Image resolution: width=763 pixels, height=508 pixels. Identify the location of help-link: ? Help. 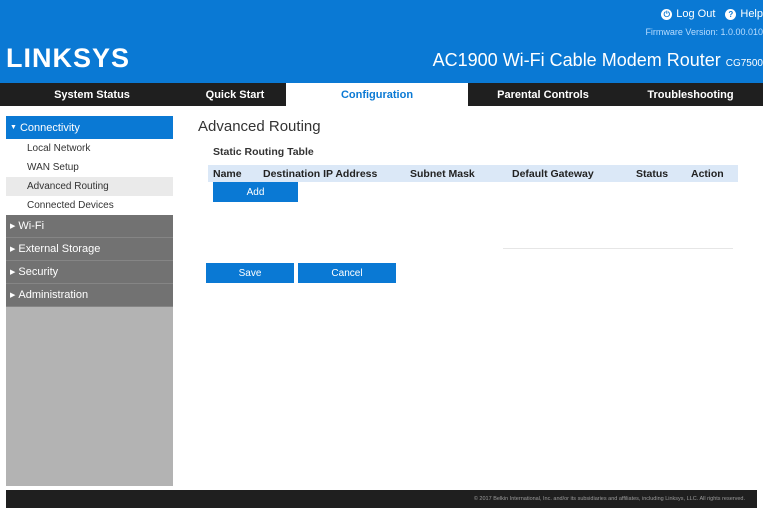
(744, 14).